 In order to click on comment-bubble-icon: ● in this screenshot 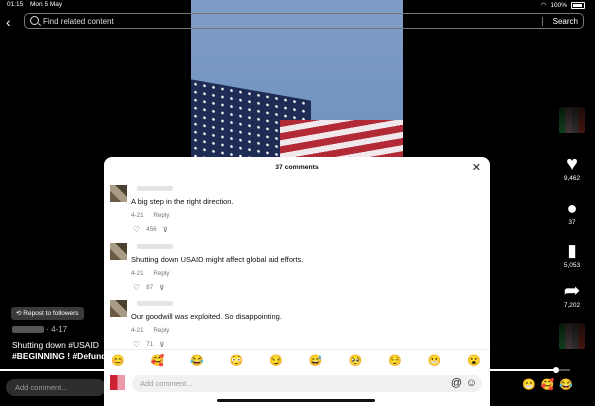, I will do `click(572, 208)`.